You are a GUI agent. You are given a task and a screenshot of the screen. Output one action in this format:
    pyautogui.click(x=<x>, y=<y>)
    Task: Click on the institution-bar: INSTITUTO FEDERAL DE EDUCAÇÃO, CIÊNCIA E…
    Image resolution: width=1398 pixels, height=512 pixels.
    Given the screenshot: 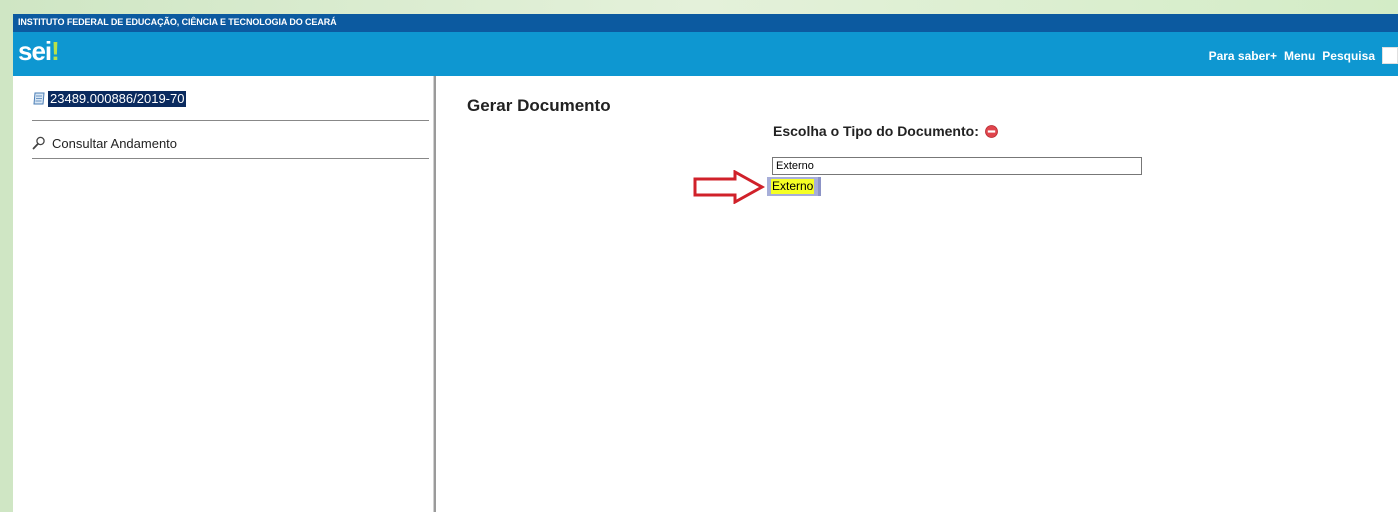 What is the action you would take?
    pyautogui.click(x=705, y=23)
    